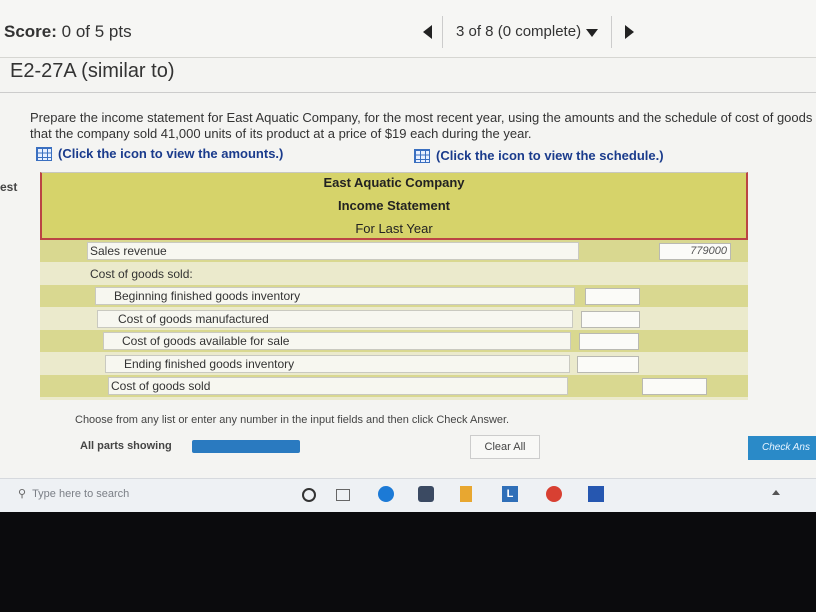 The width and height of the screenshot is (816, 612). Describe the element at coordinates (92, 71) in the screenshot. I see `question-title: E2-27A (similar to)` at that location.